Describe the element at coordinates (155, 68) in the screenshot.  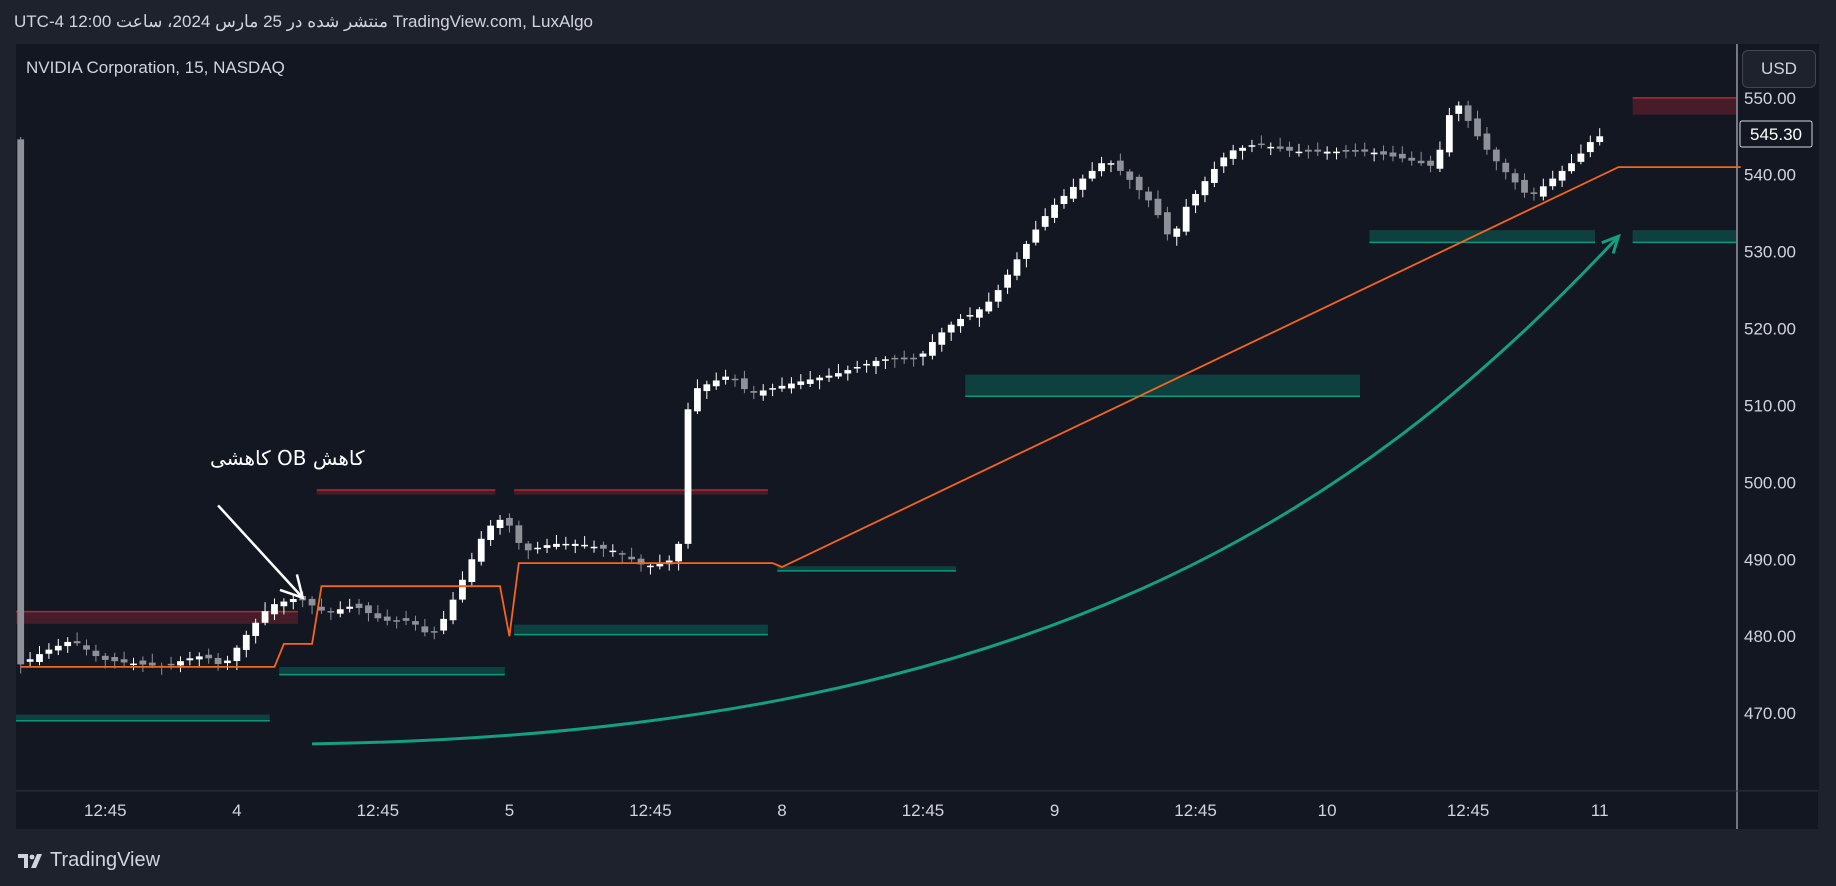
I see `symbol-label: NVIDIA Corporation, 15, NASDAQ` at that location.